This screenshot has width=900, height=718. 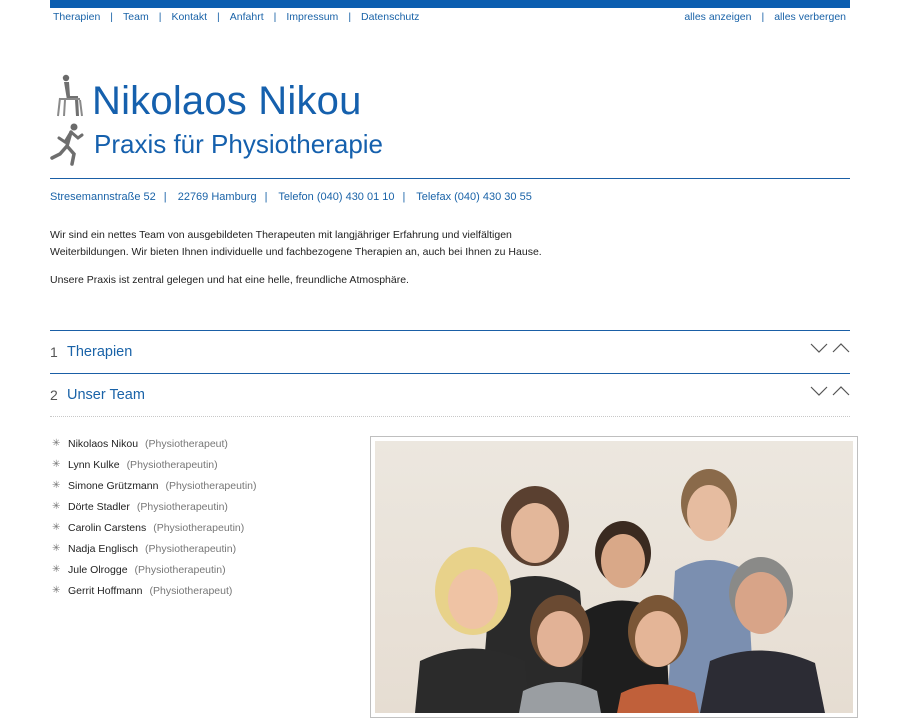 I want to click on member-name: Simone Grützmann, so click(x=113, y=485).